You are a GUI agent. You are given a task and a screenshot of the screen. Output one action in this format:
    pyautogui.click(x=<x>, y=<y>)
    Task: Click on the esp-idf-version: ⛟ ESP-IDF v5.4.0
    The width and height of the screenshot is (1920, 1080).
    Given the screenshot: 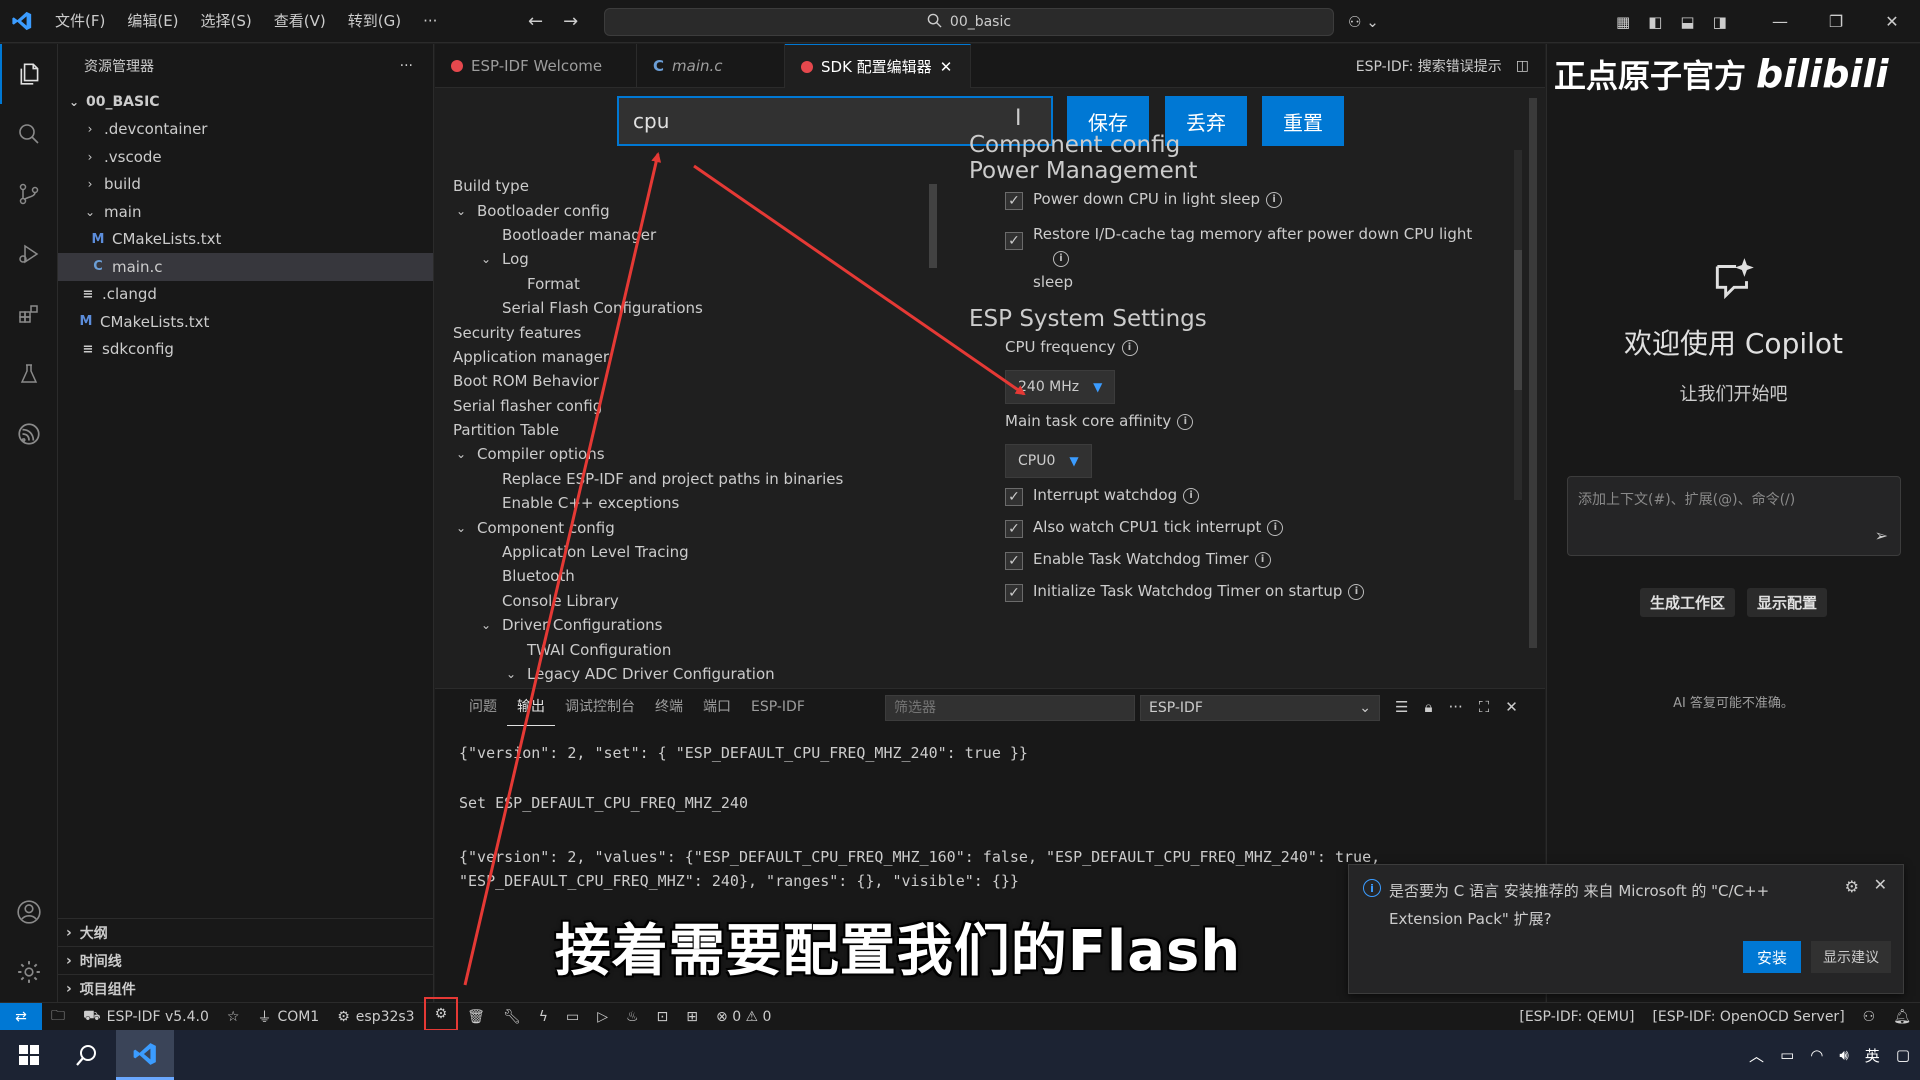 What is the action you would take?
    pyautogui.click(x=146, y=1017)
    